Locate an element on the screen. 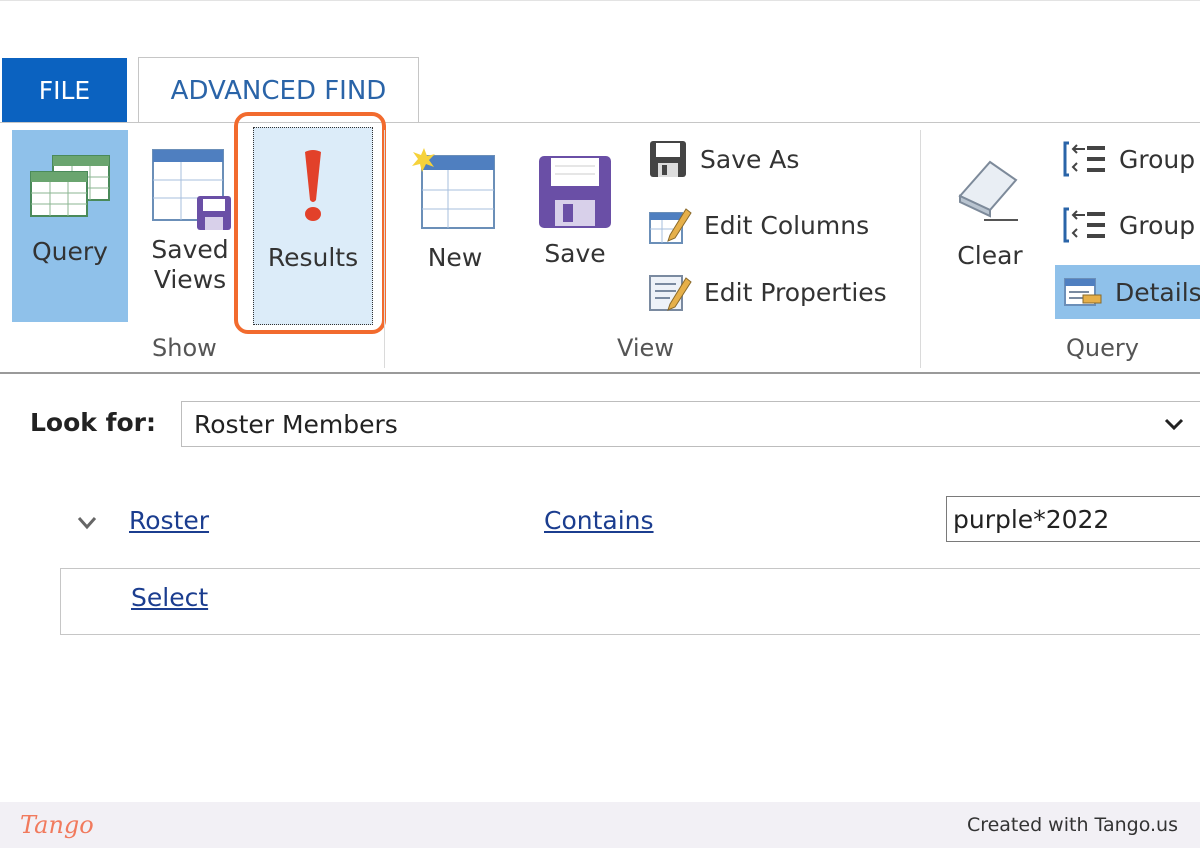  new-button: New is located at coordinates (455, 226).